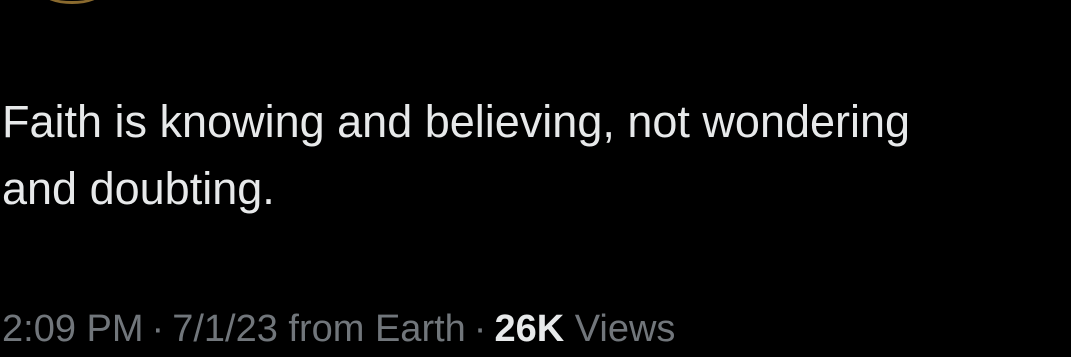 This screenshot has height=357, width=1071. Describe the element at coordinates (529, 329) in the screenshot. I see `views-count: 26K` at that location.